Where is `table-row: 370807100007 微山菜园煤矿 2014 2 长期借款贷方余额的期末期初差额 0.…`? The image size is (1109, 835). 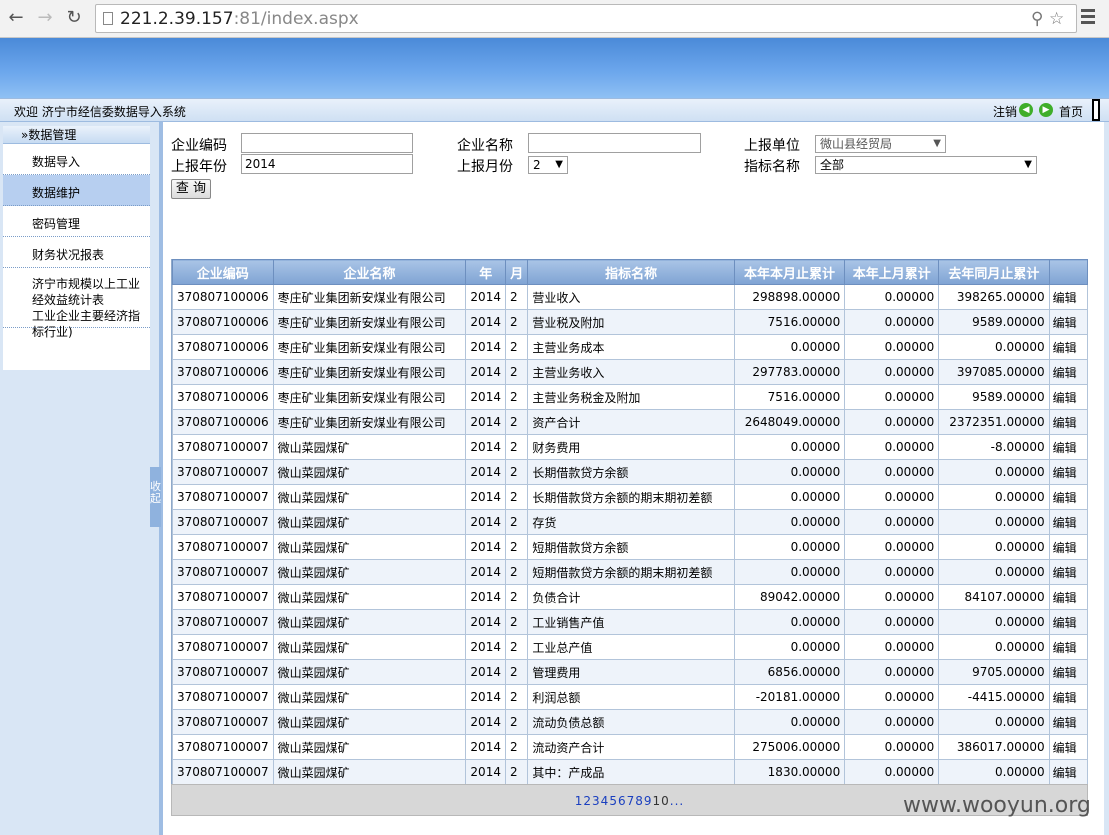 table-row: 370807100007 微山菜园煤矿 2014 2 长期借款贷方余额的期末期初差额 0.… is located at coordinates (630, 497).